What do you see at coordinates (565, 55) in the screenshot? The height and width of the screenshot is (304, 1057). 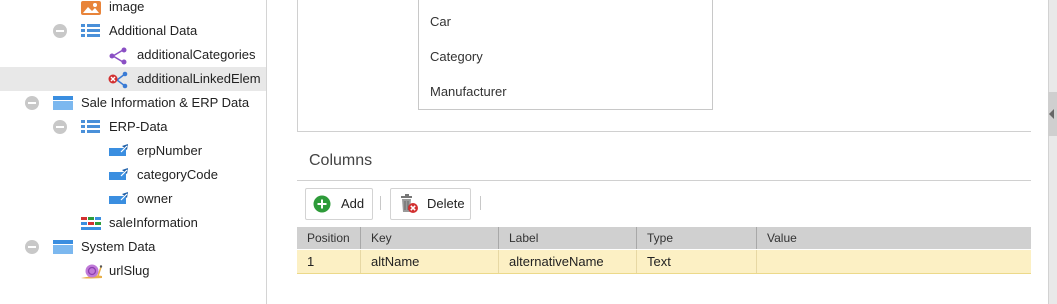 I see `allowed-classes-listbox: Car Category Manufacturer` at bounding box center [565, 55].